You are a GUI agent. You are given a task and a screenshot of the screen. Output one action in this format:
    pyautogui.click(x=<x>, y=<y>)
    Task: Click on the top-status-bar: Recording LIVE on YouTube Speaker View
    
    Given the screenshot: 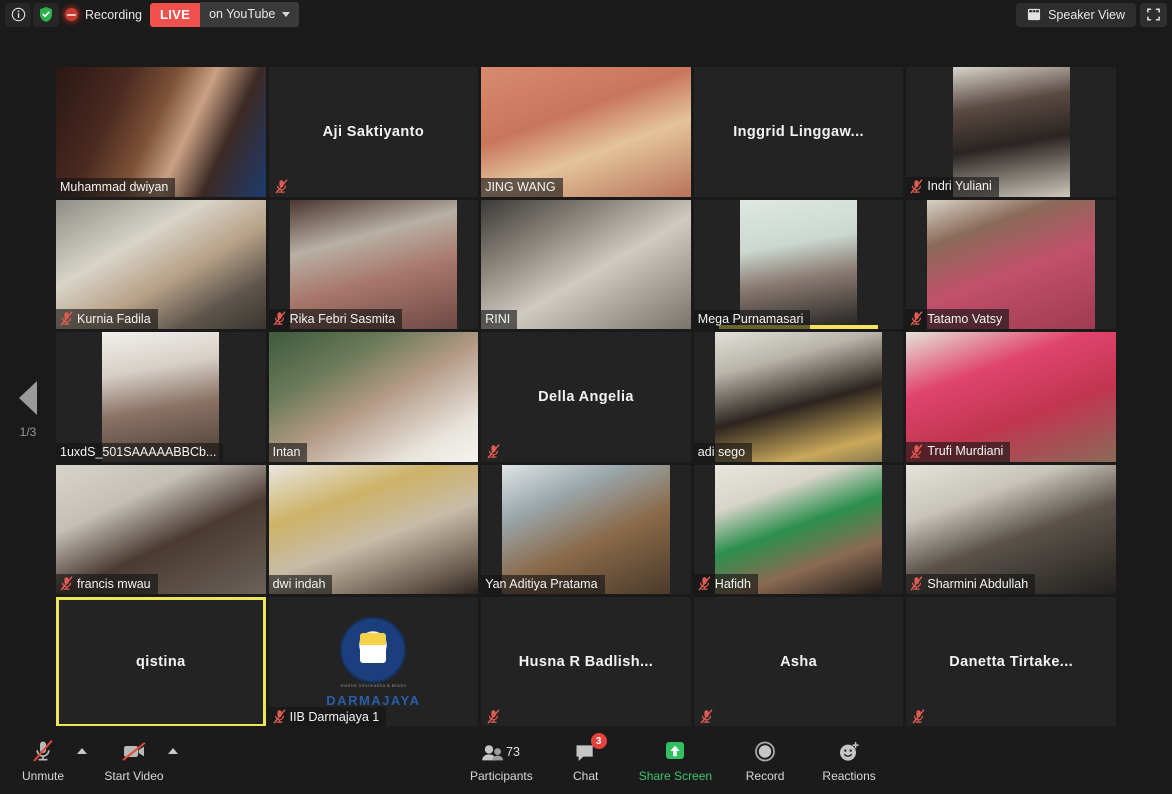 What is the action you would take?
    pyautogui.click(x=586, y=14)
    